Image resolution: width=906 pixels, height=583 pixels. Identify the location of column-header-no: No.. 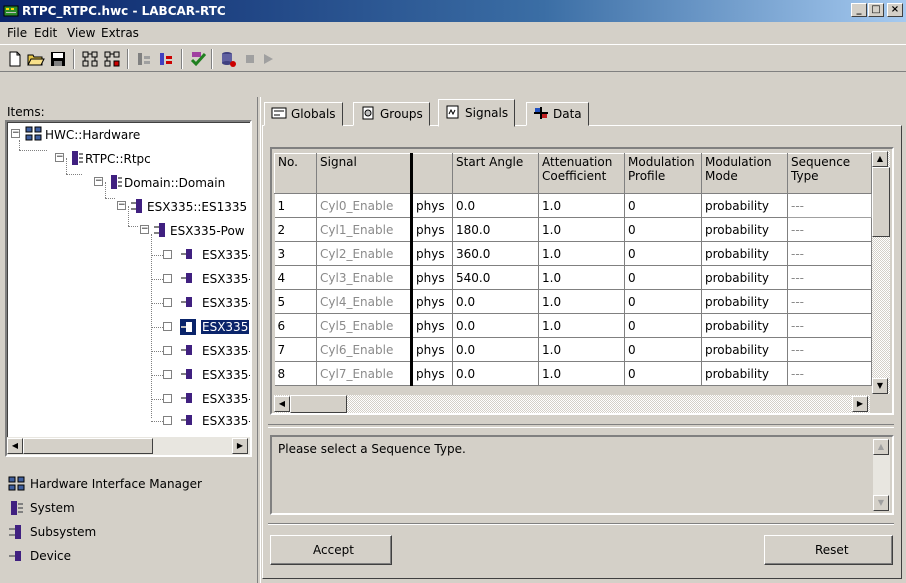
(295, 173).